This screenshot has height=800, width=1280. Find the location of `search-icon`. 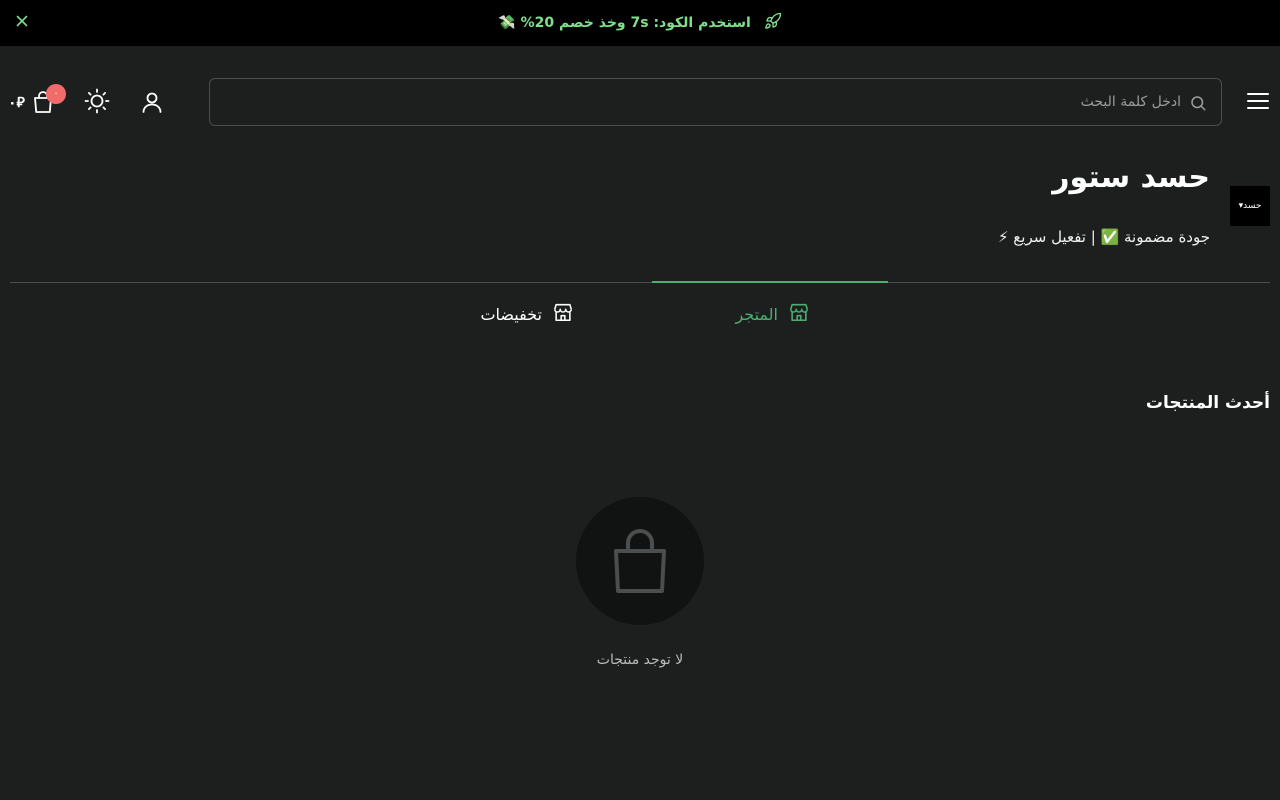

search-icon is located at coordinates (1198, 103).